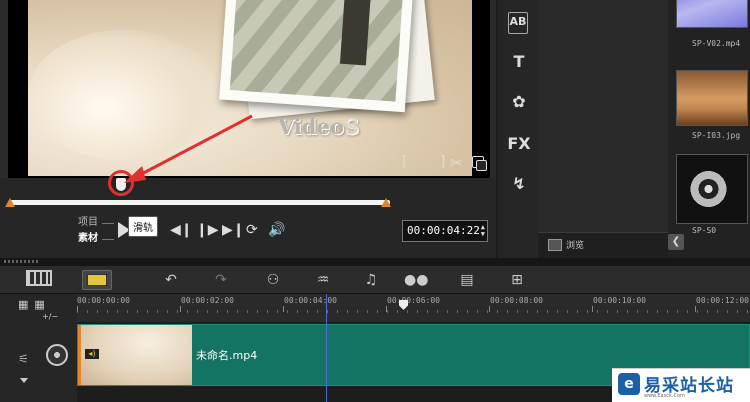  I want to click on mark-in-handle, so click(10, 202).